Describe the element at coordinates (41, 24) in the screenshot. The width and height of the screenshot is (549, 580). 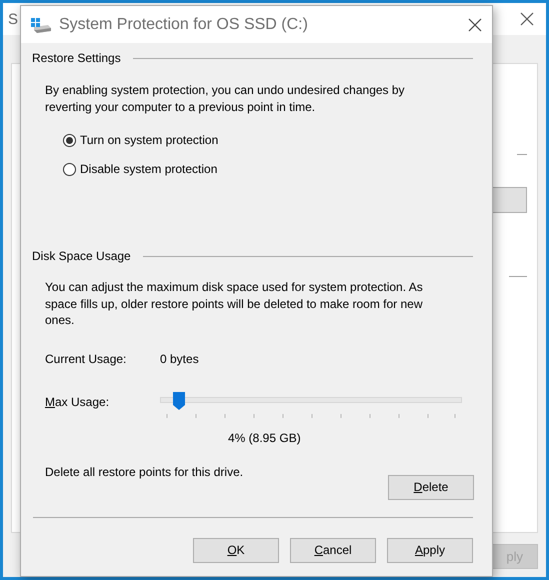
I see `drive-icon` at that location.